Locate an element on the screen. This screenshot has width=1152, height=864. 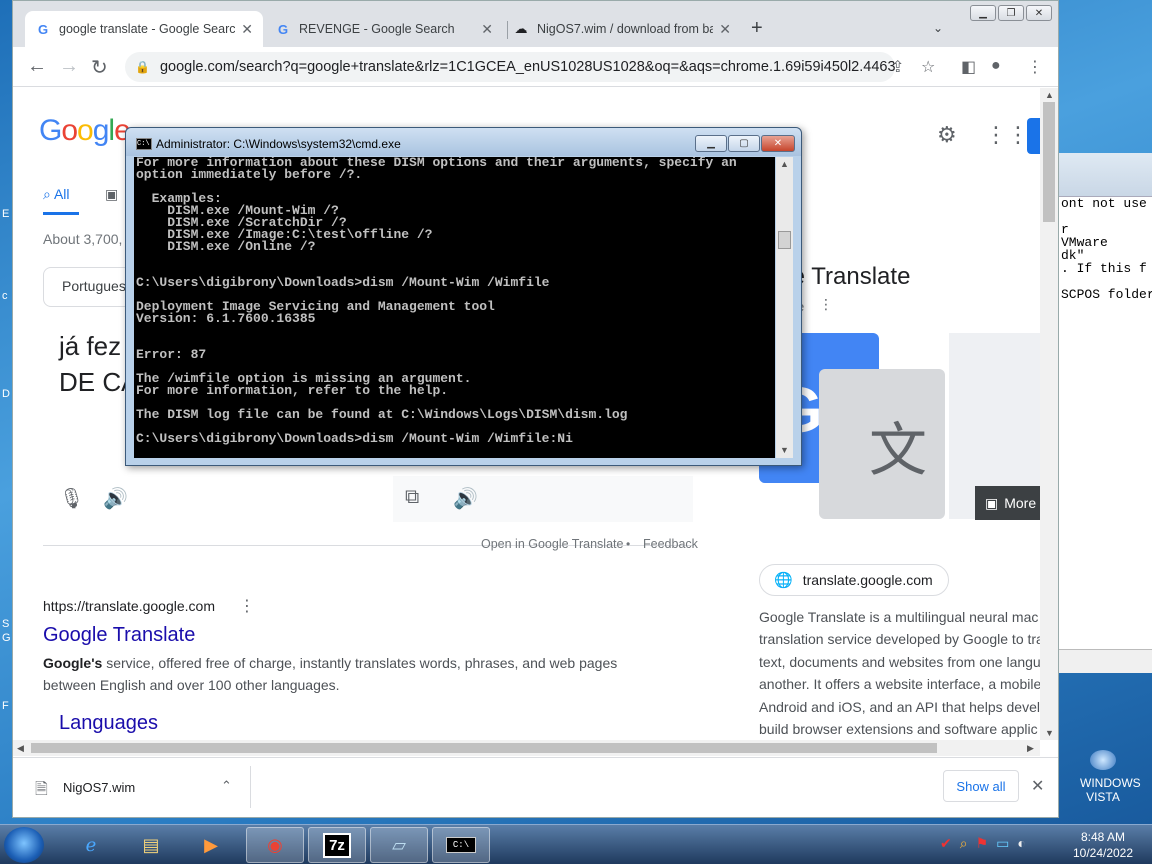
image-icon: ▣ is located at coordinates (111, 194).